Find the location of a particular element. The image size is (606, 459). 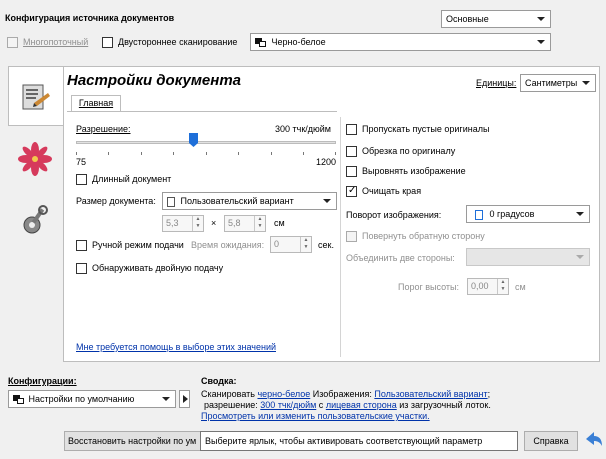

window-title: Конфигурация источника документов is located at coordinates (90, 18).